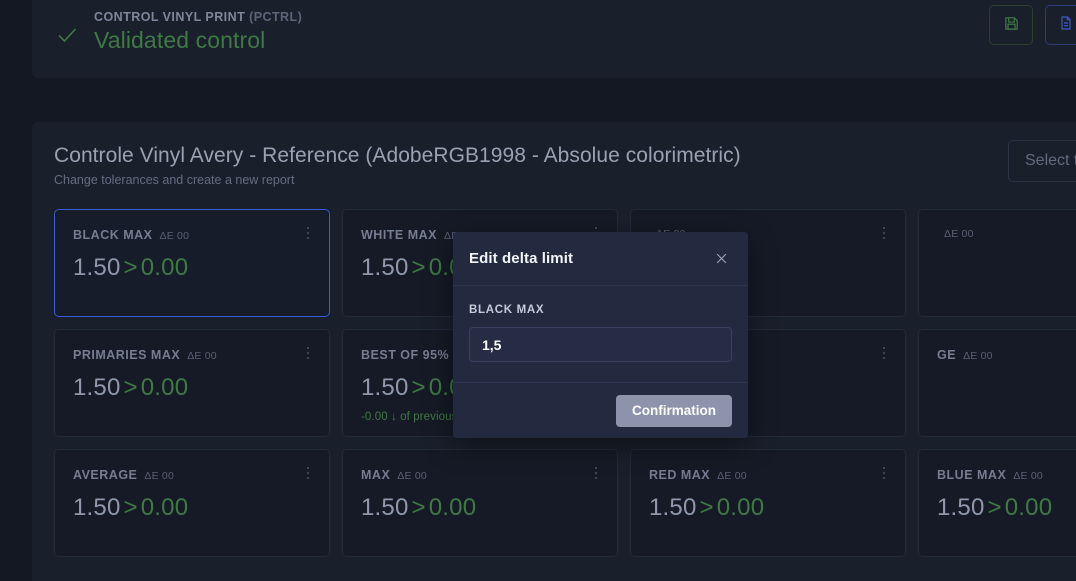 The height and width of the screenshot is (581, 1076). I want to click on card-head: ΔE 00, so click(1006, 234).